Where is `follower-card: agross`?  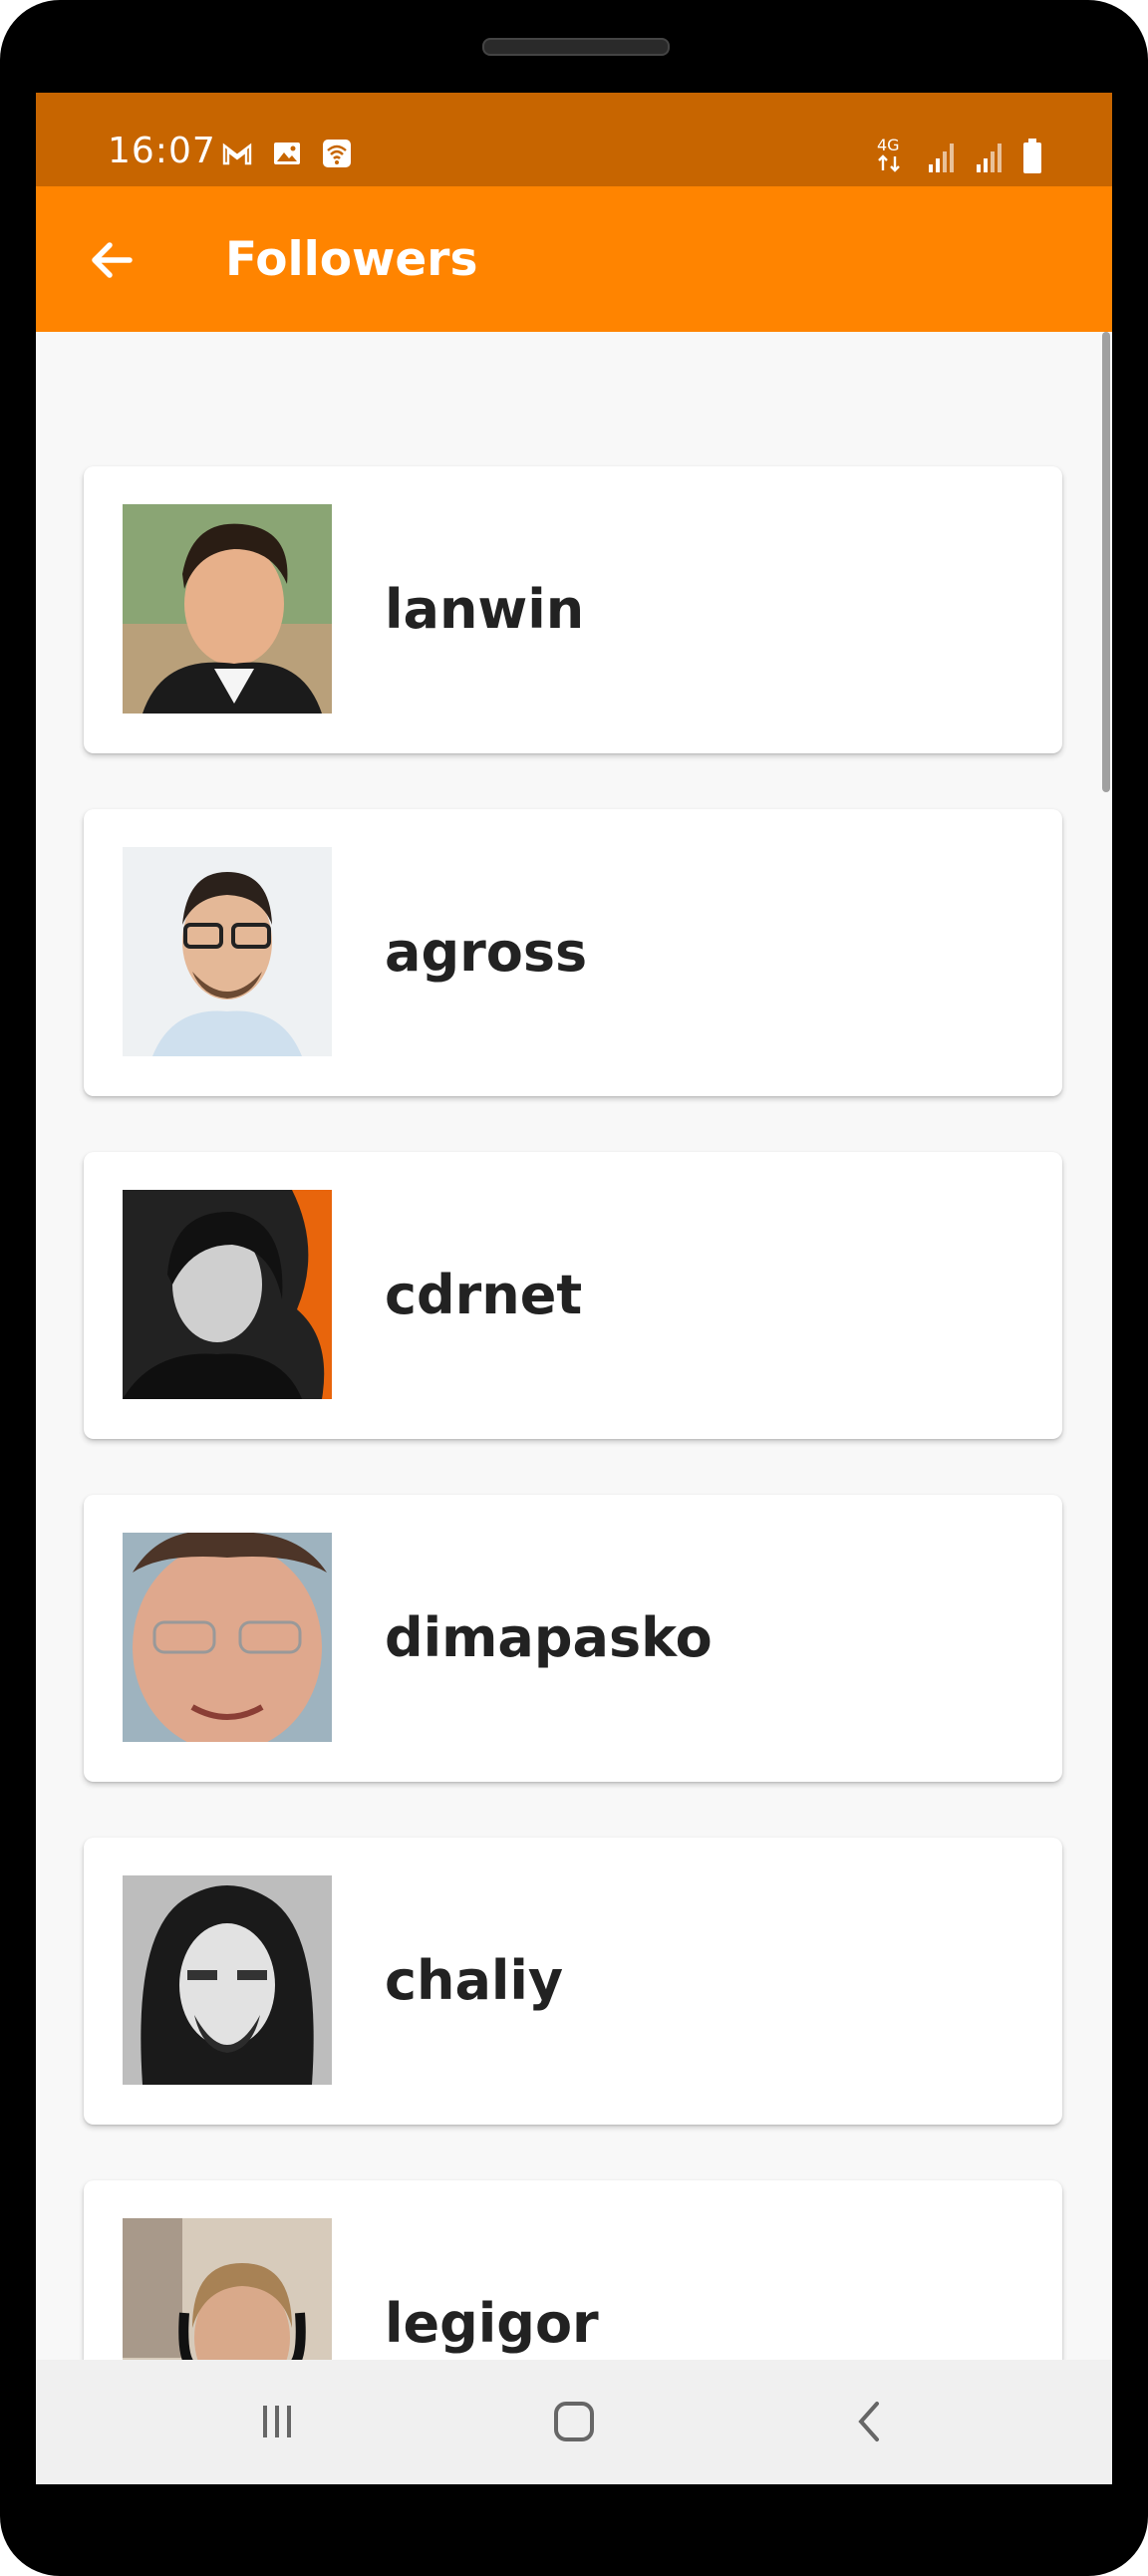
follower-card: agross is located at coordinates (573, 952).